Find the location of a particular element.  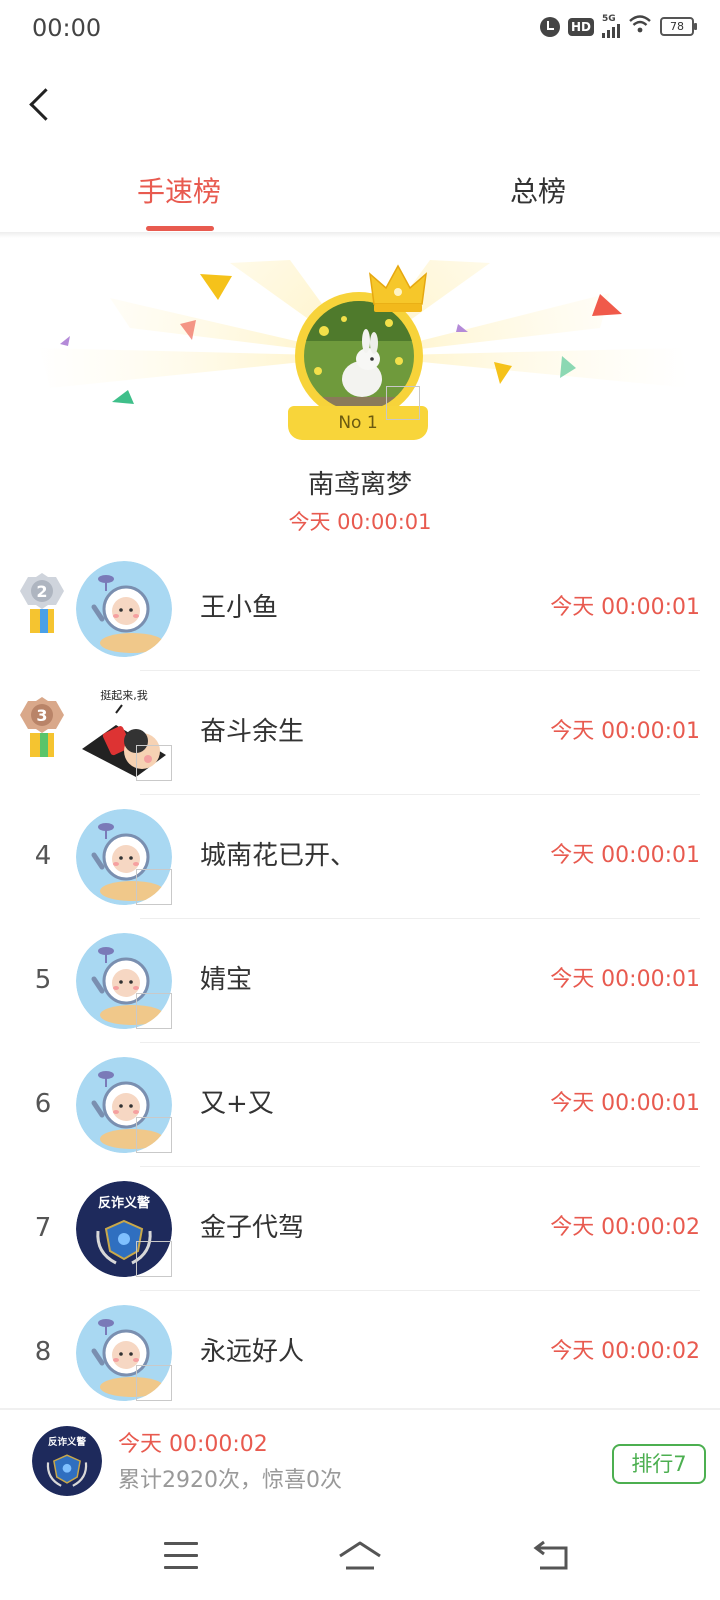

list-item: 3 挺起来,我 奋斗余生 今天 00:00:01 is located at coordinates (360, 732).